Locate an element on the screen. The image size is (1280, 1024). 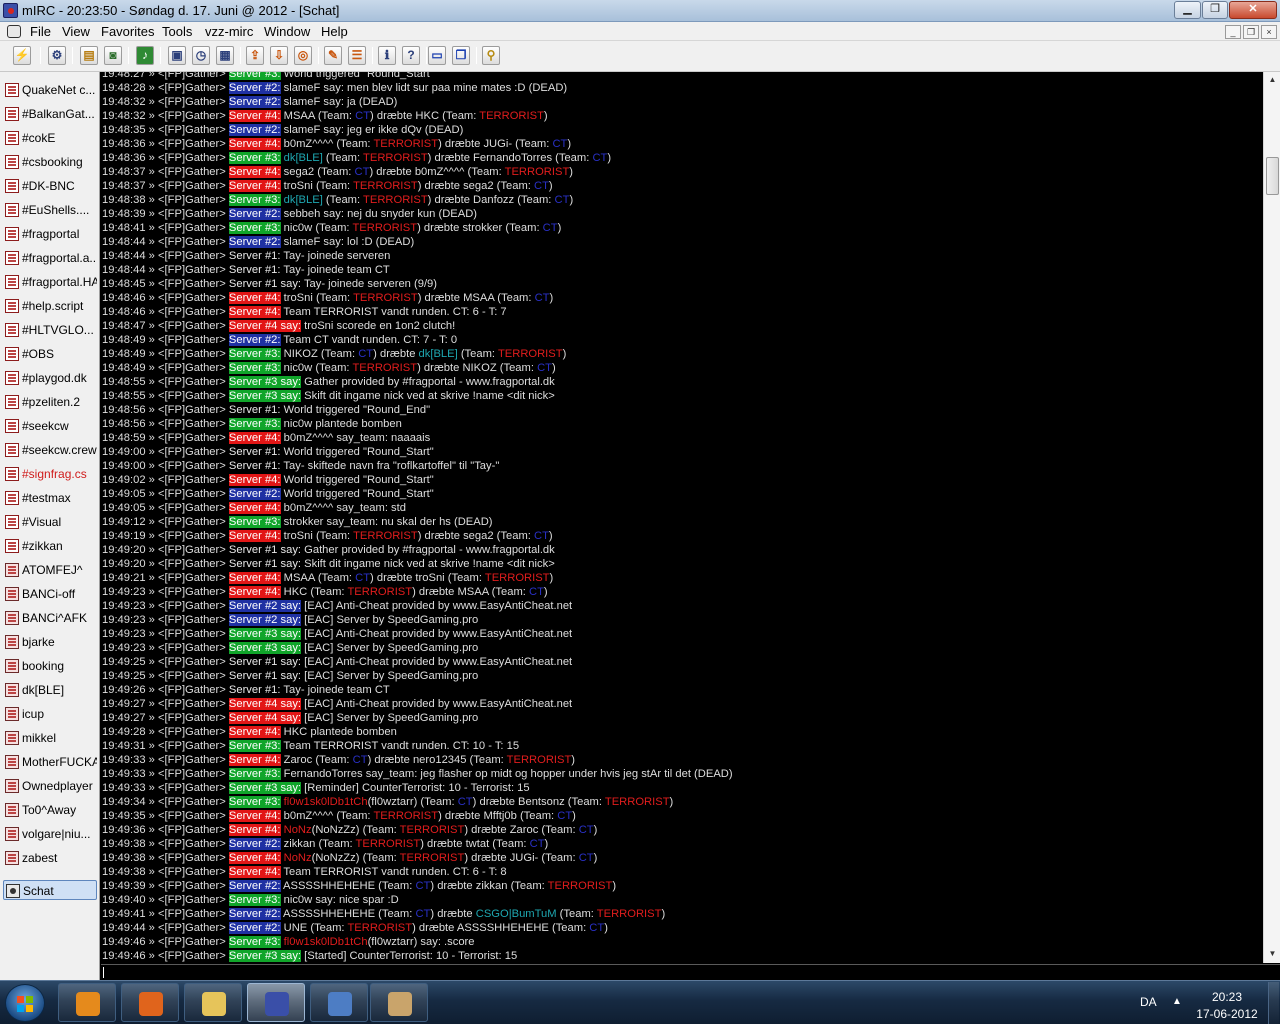
close-button: ✕ is located at coordinates (1253, 10).